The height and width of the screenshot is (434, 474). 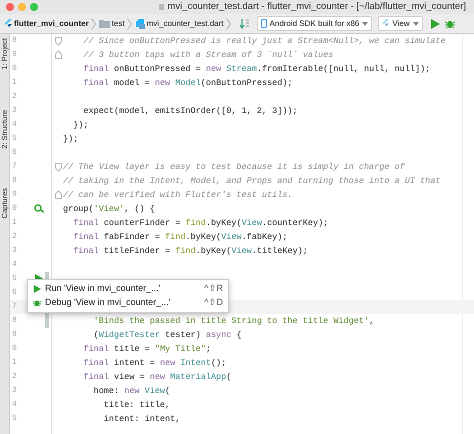 What do you see at coordinates (200, 223) in the screenshot?
I see `code-line: final counterFinder = find.byKey(View.counterKey);` at bounding box center [200, 223].